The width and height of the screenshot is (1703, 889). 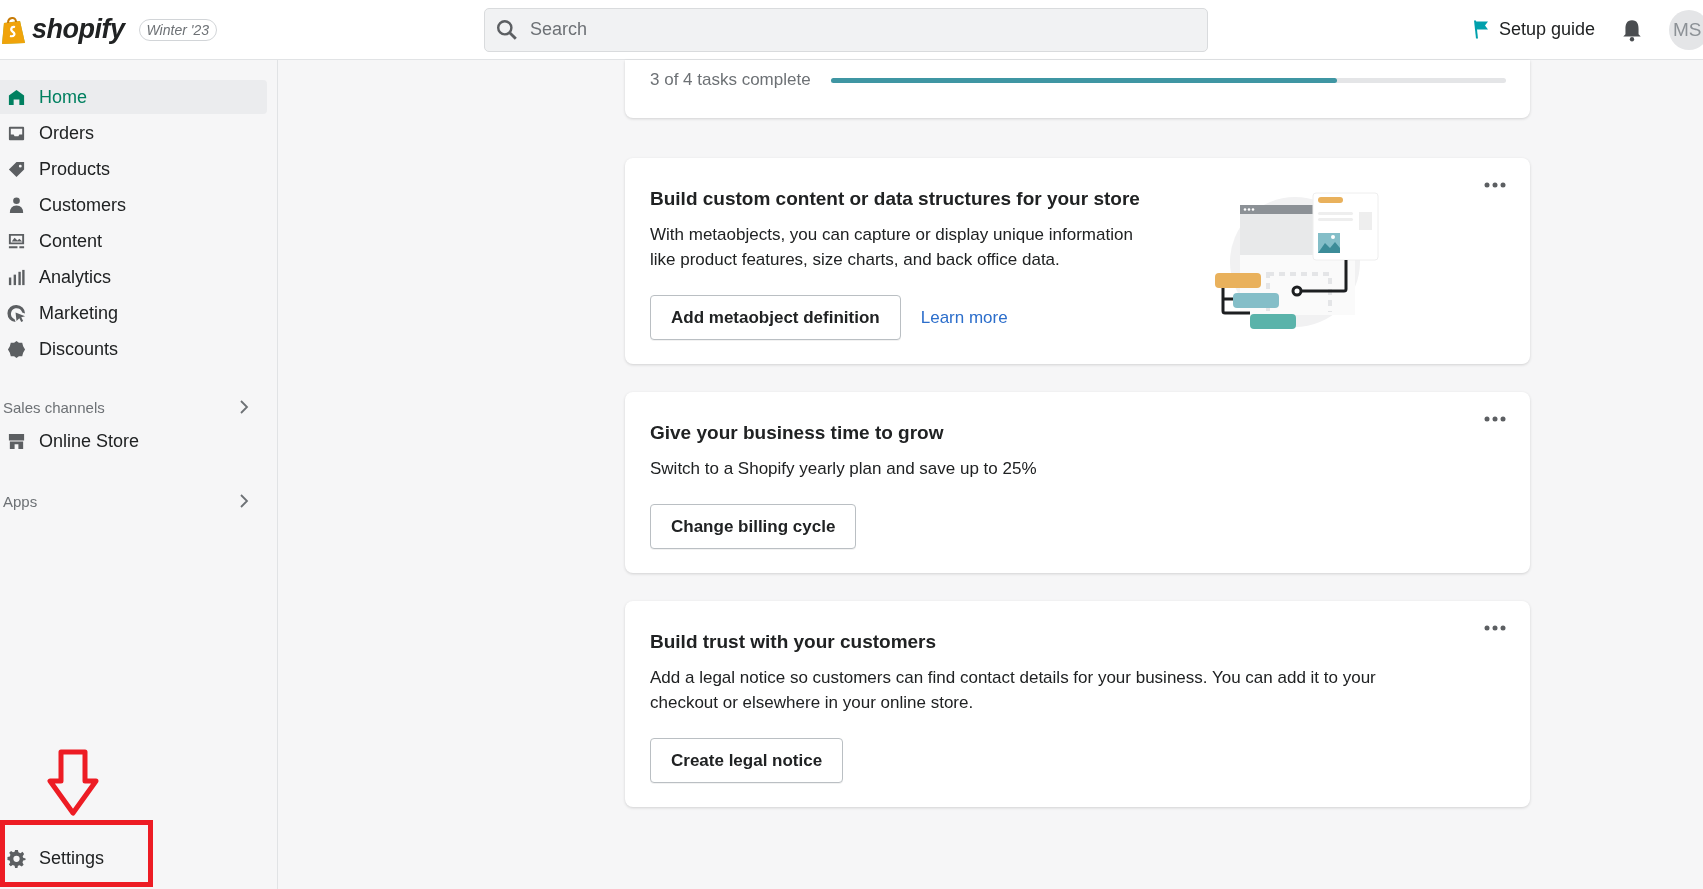 I want to click on nav-item: Marketing, so click(x=133, y=313).